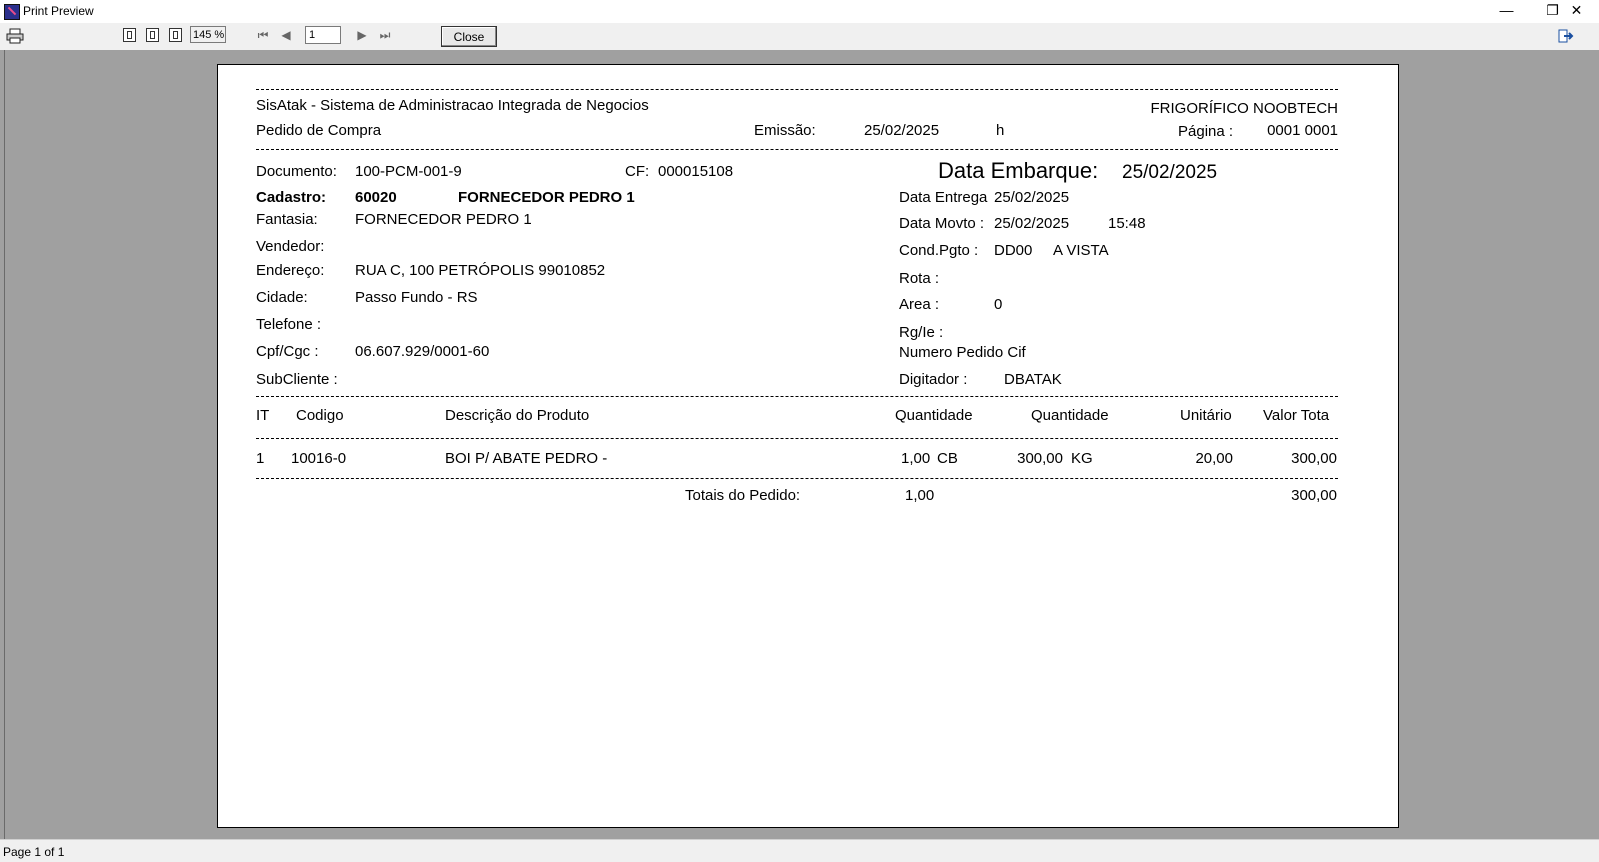 The width and height of the screenshot is (1599, 862). Describe the element at coordinates (1000, 130) in the screenshot. I see `hora-label: h` at that location.